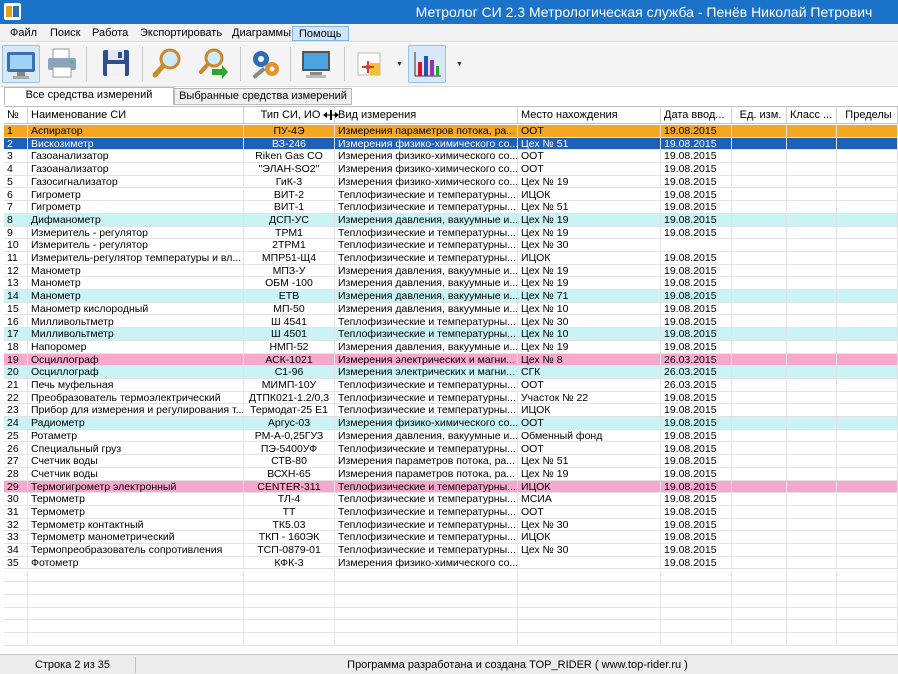 The image size is (898, 674). What do you see at coordinates (451, 576) in the screenshot?
I see `empty-row` at bounding box center [451, 576].